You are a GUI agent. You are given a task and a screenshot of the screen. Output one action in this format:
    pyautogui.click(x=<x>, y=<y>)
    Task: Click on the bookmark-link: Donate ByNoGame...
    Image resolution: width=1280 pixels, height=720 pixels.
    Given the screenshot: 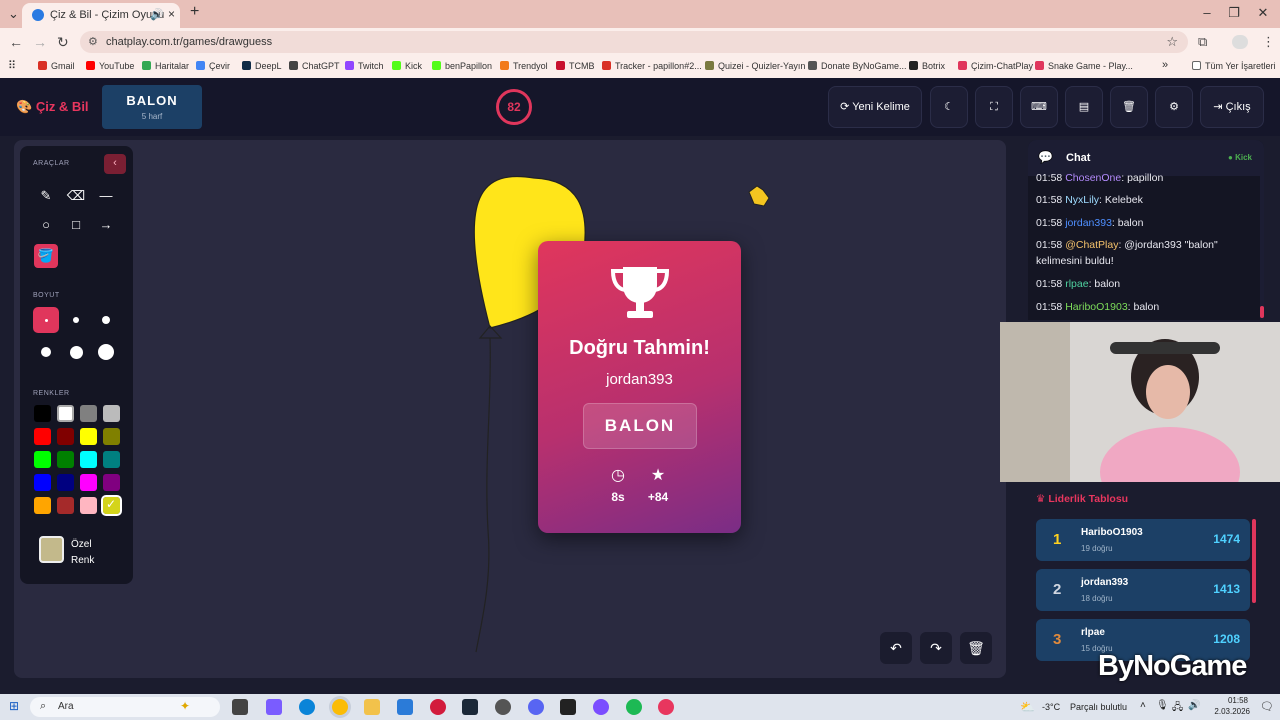 What is the action you would take?
    pyautogui.click(x=857, y=66)
    